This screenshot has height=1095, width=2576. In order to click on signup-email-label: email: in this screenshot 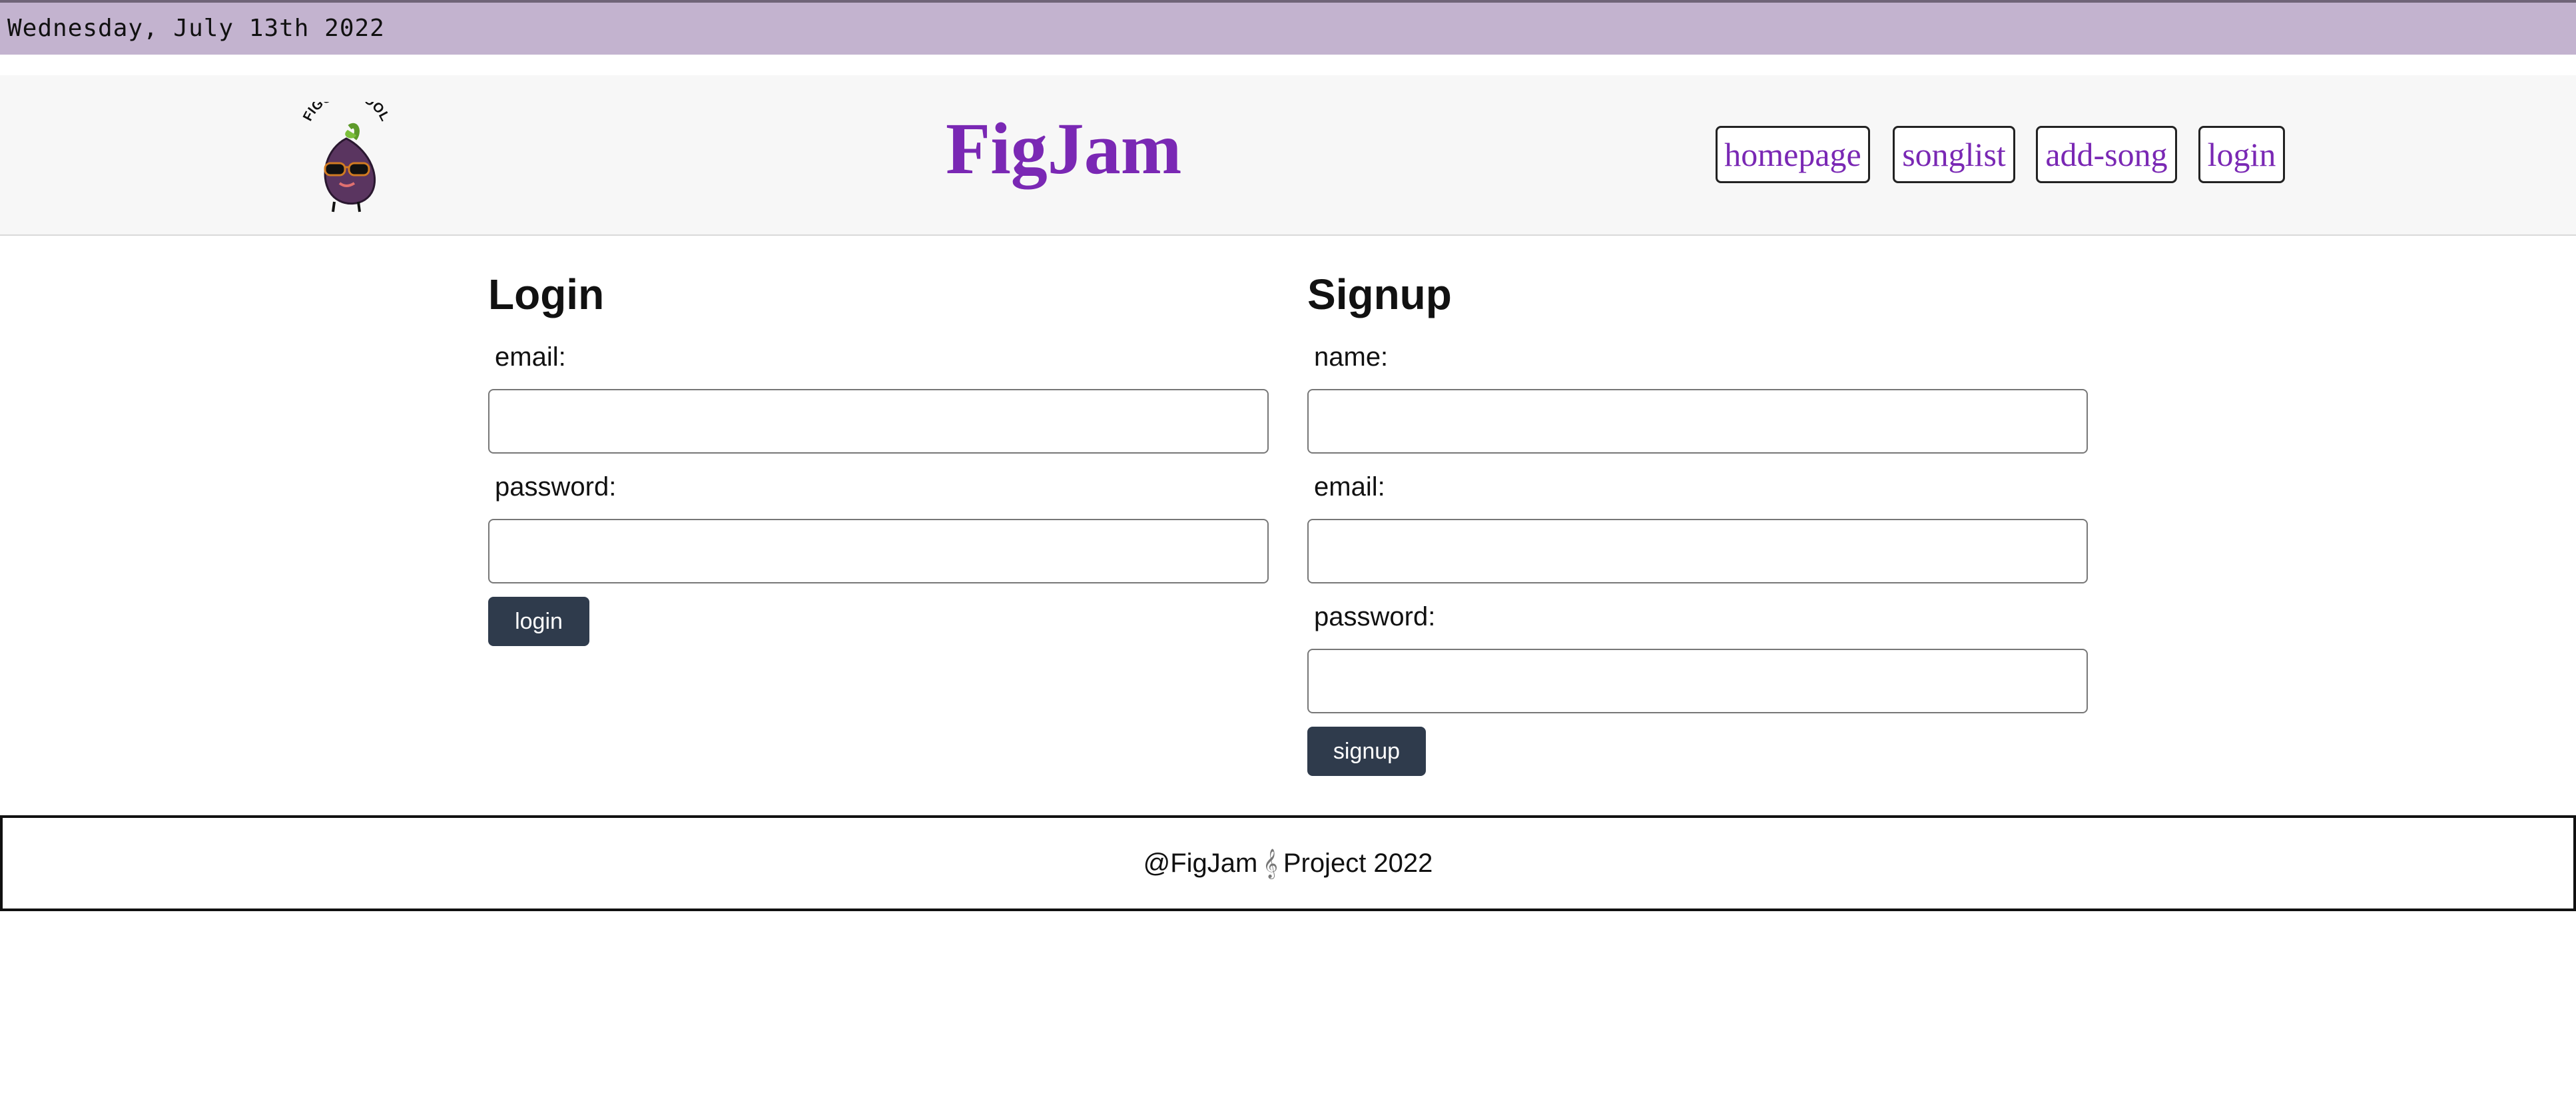, I will do `click(1349, 487)`.